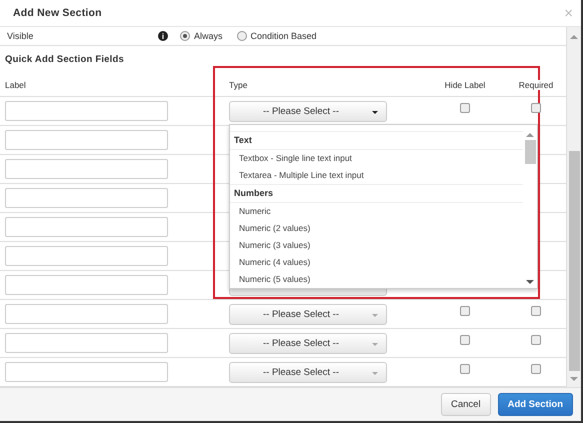  I want to click on dropdown-option: Textarea - Multiple Line text input, so click(376, 175).